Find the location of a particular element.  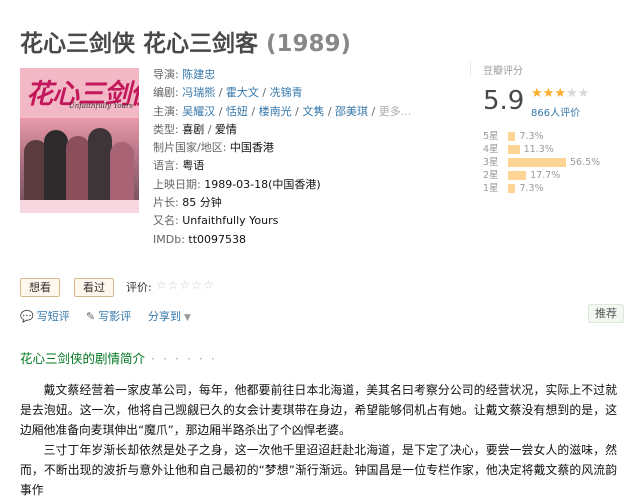

cast-link: 邵美琪 is located at coordinates (351, 111).